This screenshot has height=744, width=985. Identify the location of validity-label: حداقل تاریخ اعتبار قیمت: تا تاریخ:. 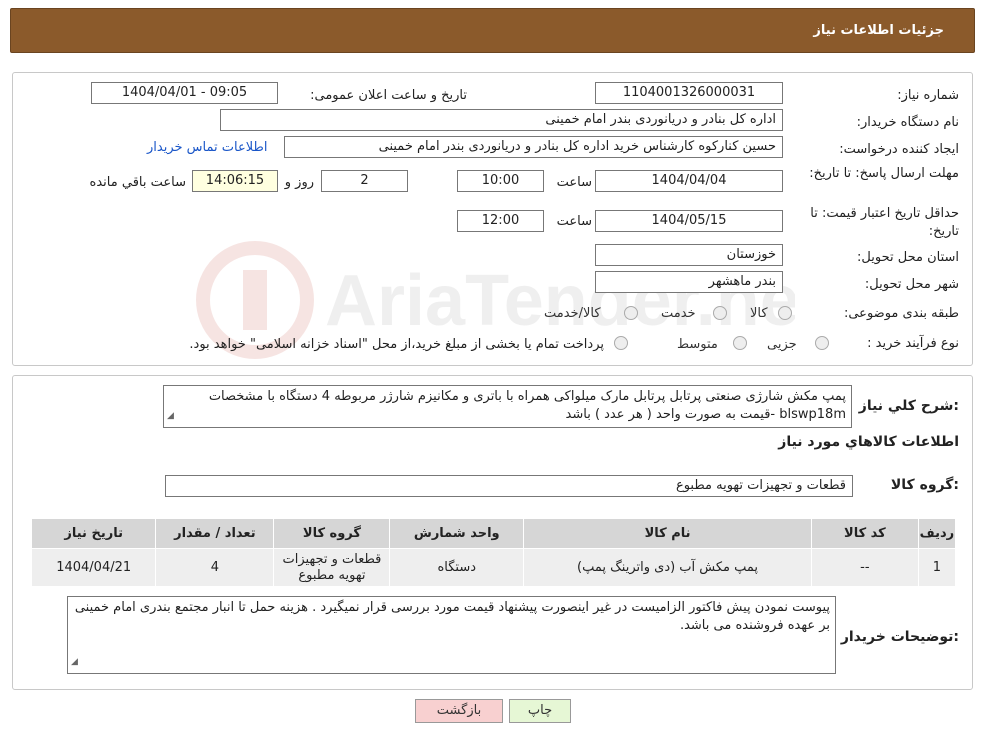
(884, 222).